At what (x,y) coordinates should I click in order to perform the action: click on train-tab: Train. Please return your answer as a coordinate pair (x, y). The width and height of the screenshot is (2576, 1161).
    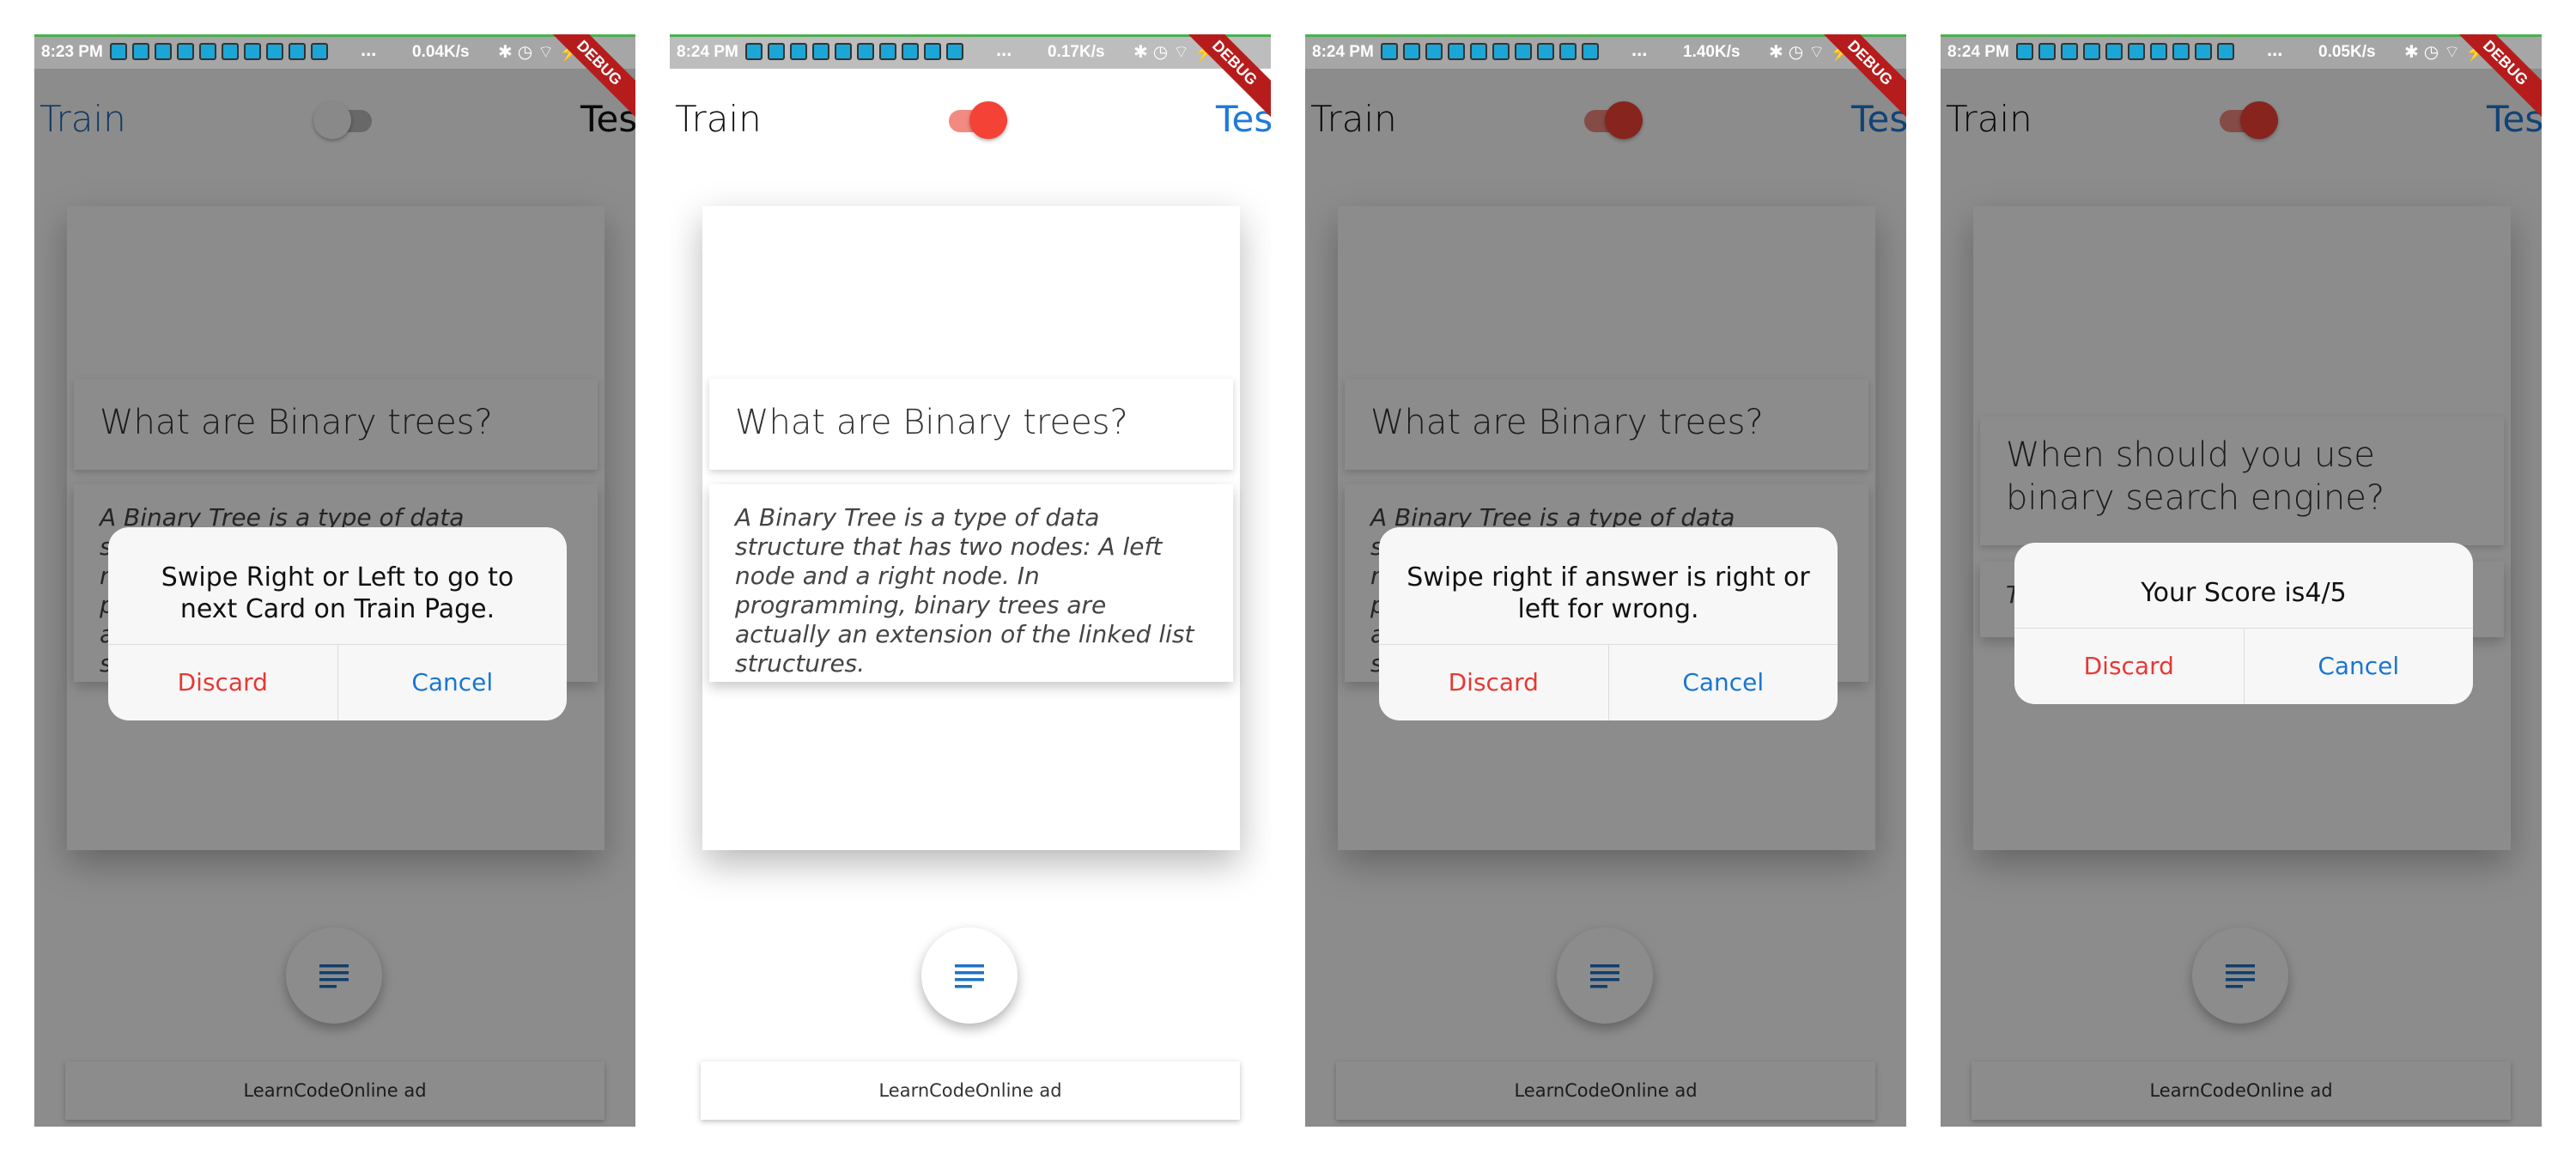
    Looking at the image, I should click on (718, 119).